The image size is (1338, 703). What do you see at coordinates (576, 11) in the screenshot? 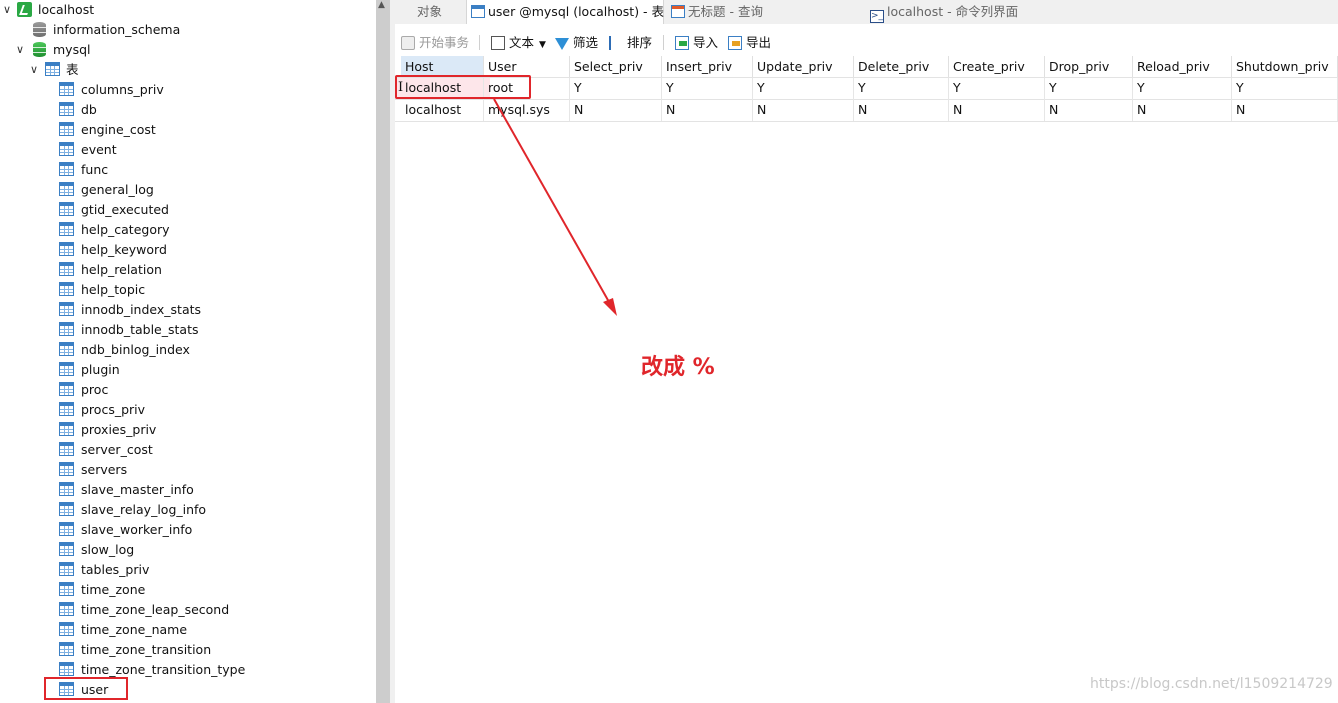
I see `tab-label: user @mysql (localhost) - 表` at bounding box center [576, 11].